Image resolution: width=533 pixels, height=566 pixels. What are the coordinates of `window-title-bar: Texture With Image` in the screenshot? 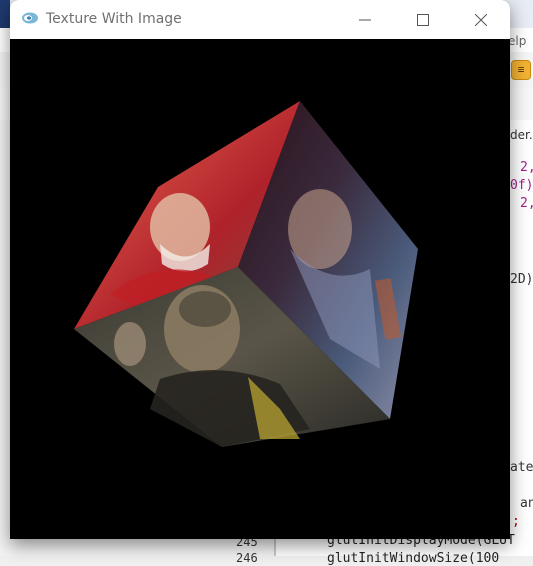 It's located at (260, 19).